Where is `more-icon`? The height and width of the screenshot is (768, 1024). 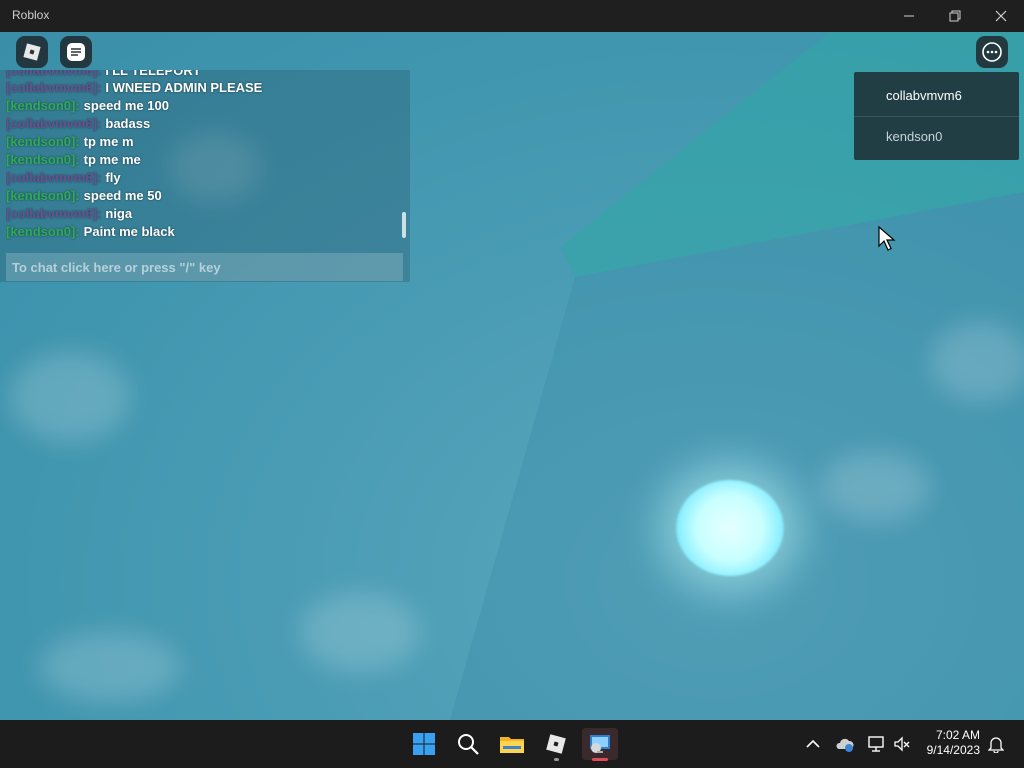
more-icon is located at coordinates (992, 52).